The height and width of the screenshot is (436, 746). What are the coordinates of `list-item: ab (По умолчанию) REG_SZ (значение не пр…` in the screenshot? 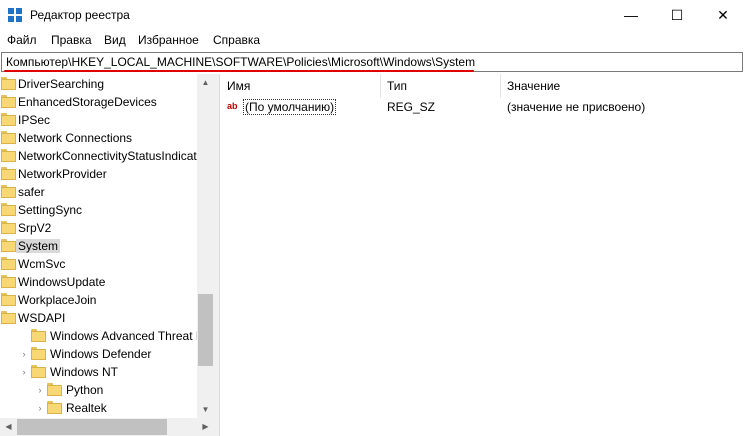 It's located at (483, 107).